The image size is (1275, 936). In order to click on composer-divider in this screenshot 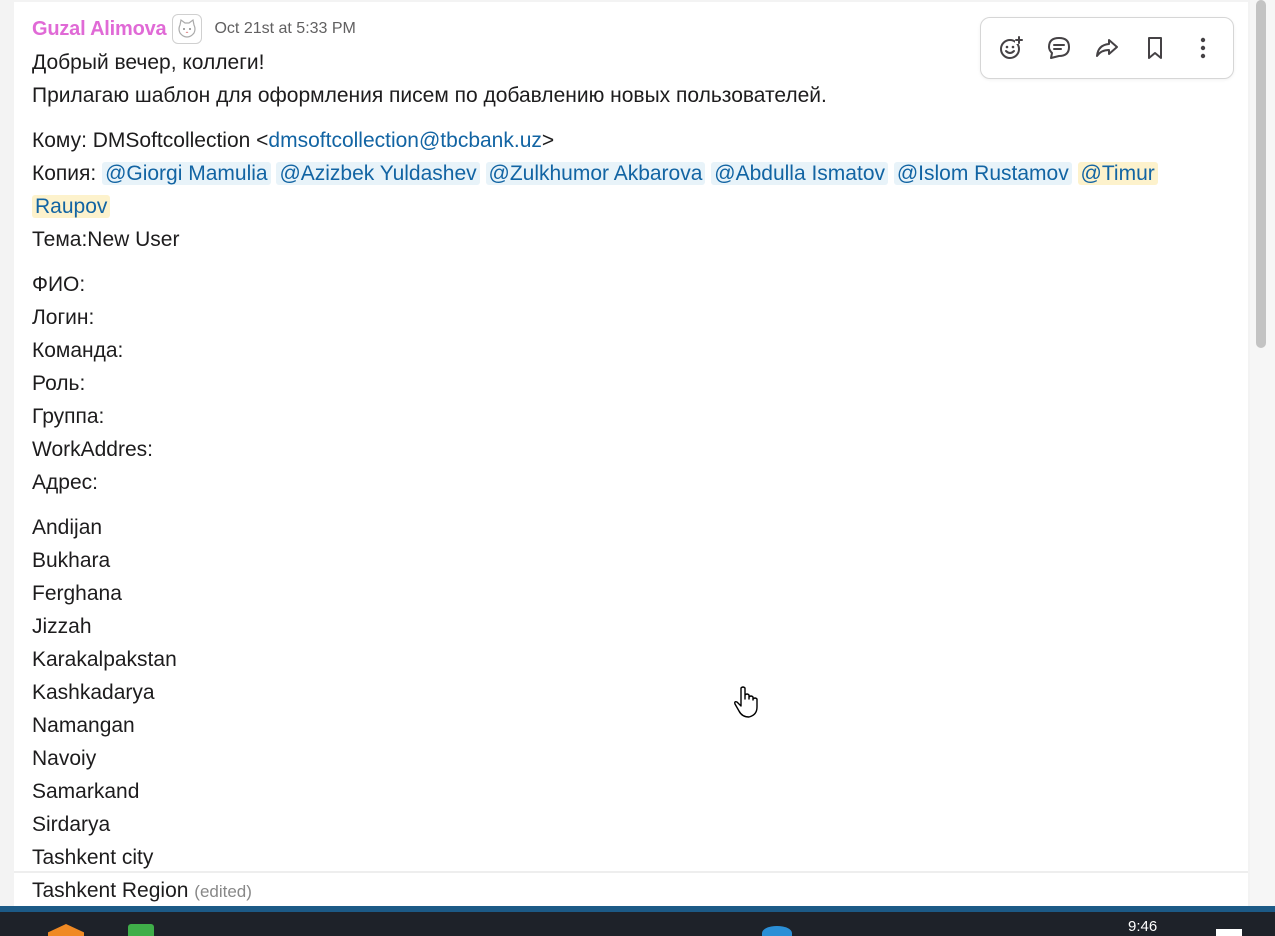, I will do `click(631, 872)`.